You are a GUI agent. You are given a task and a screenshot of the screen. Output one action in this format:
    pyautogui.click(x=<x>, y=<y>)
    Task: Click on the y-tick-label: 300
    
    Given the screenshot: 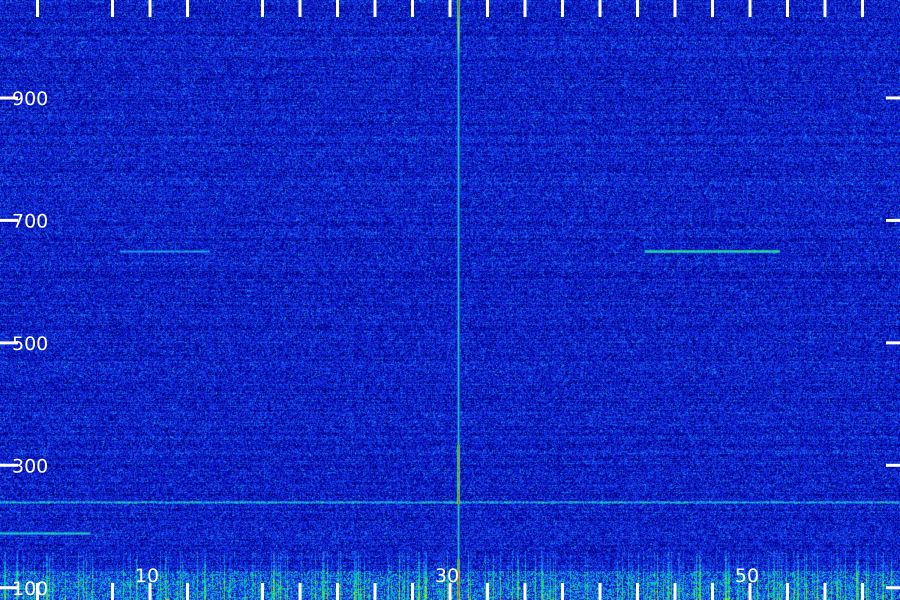 What is the action you would take?
    pyautogui.click(x=30, y=466)
    